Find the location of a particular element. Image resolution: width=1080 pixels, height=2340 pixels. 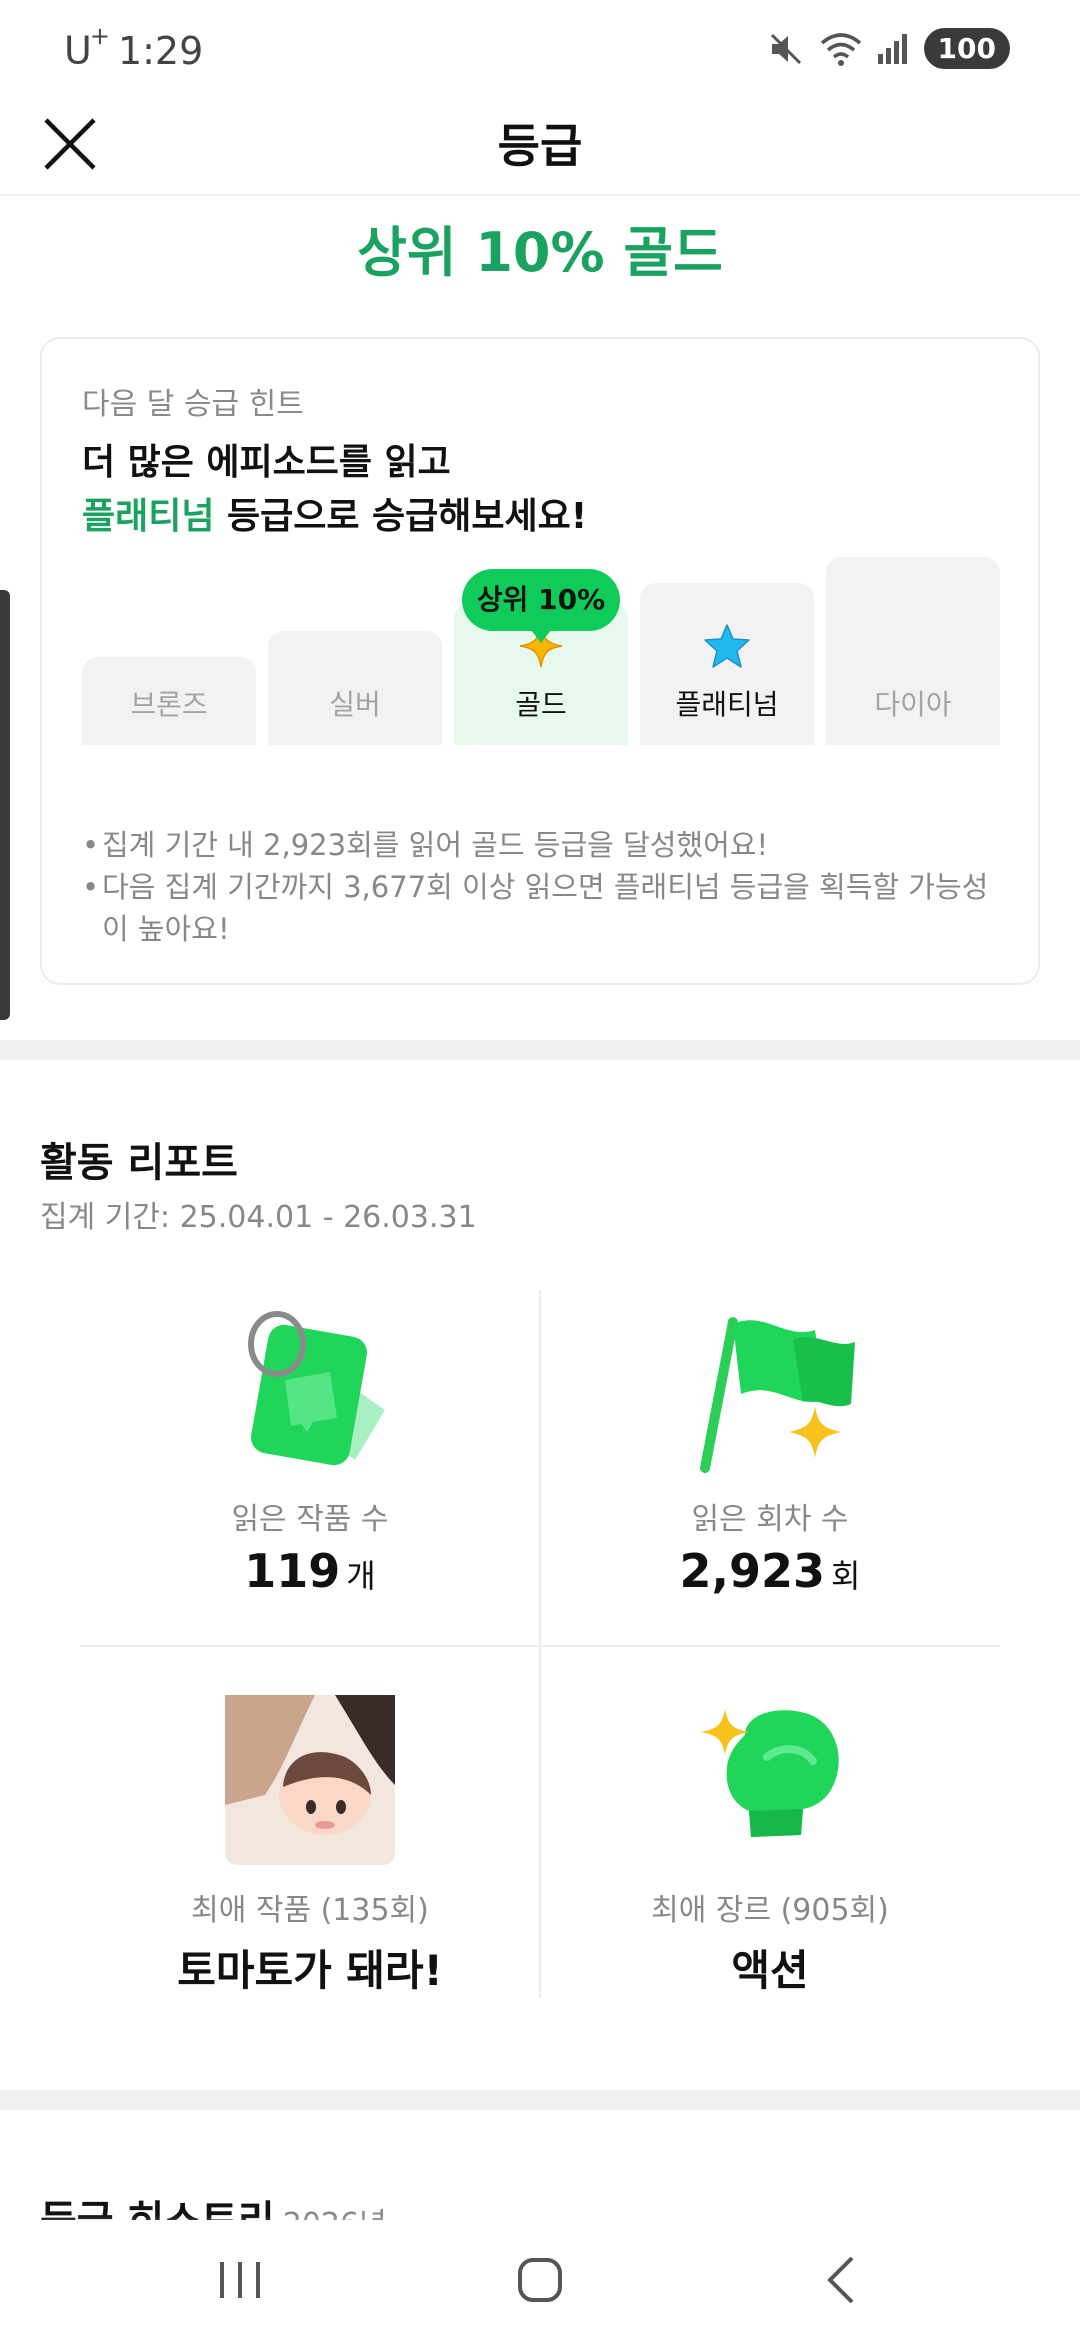

platinum-star-icon is located at coordinates (727, 646).